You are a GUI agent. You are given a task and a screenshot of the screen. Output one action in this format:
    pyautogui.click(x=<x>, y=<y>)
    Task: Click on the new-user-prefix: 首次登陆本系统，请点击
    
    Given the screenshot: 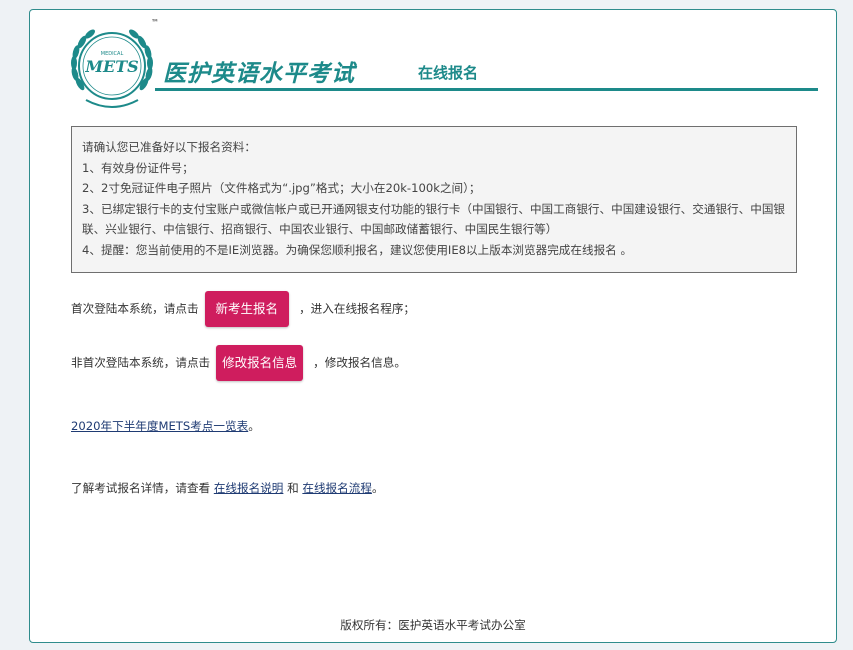 What is the action you would take?
    pyautogui.click(x=135, y=308)
    